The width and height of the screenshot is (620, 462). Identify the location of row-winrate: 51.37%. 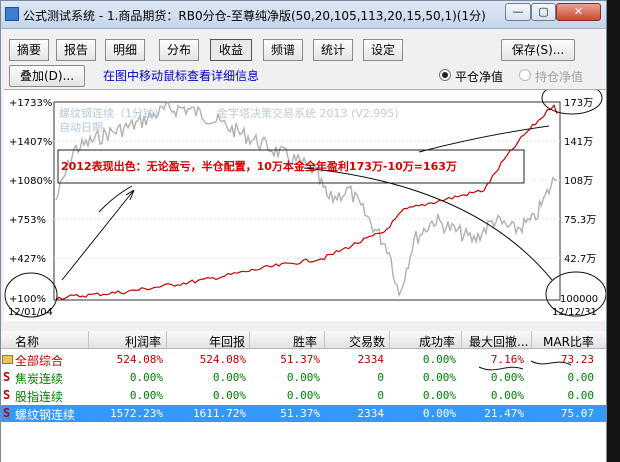
(300, 413).